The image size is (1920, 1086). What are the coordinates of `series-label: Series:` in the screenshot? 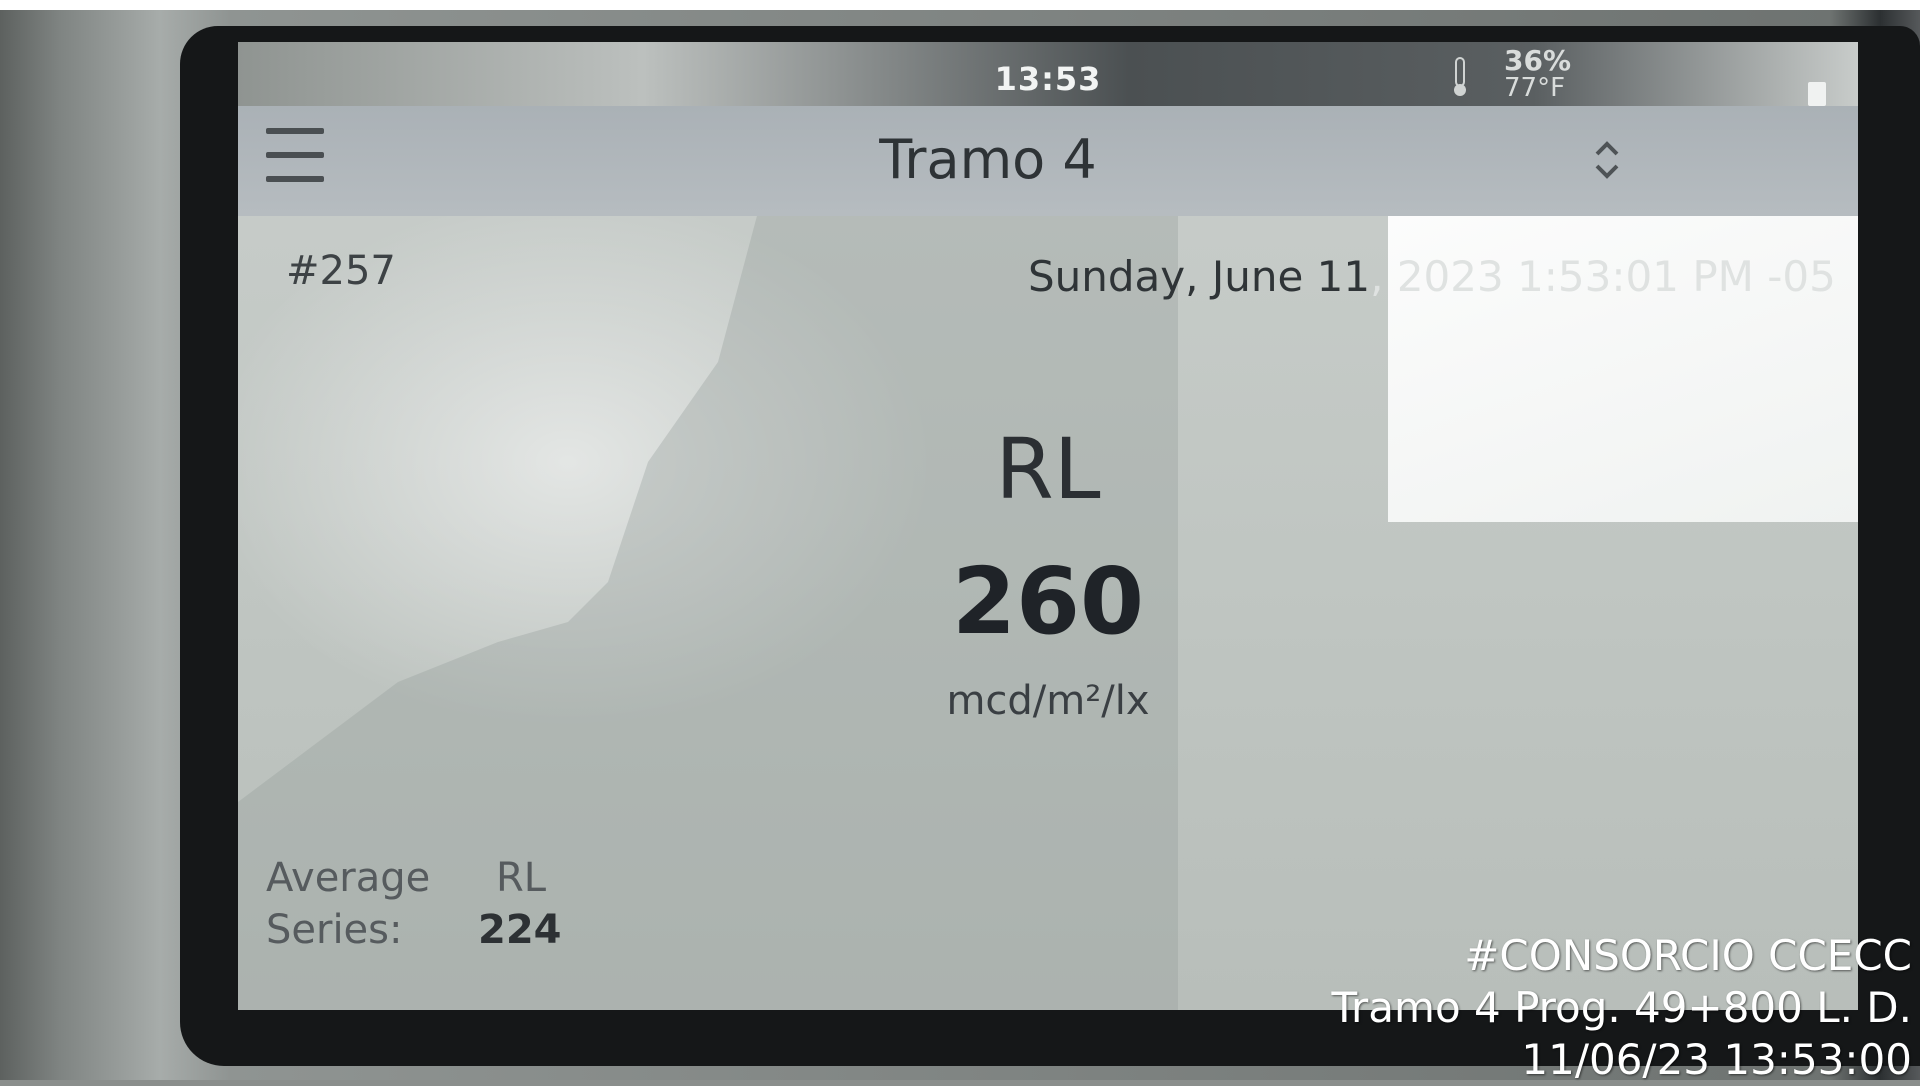 It's located at (334, 930).